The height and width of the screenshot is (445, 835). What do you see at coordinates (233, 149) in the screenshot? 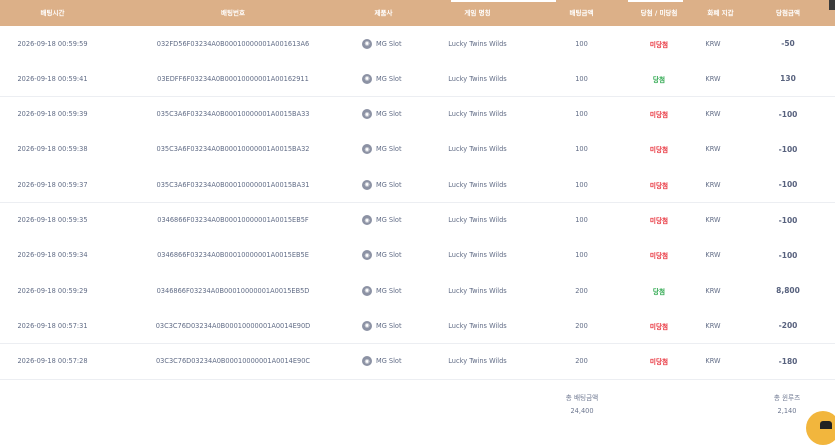
I see `bet-number: 035C3A6F03234A0B00010000001A0015BA32` at bounding box center [233, 149].